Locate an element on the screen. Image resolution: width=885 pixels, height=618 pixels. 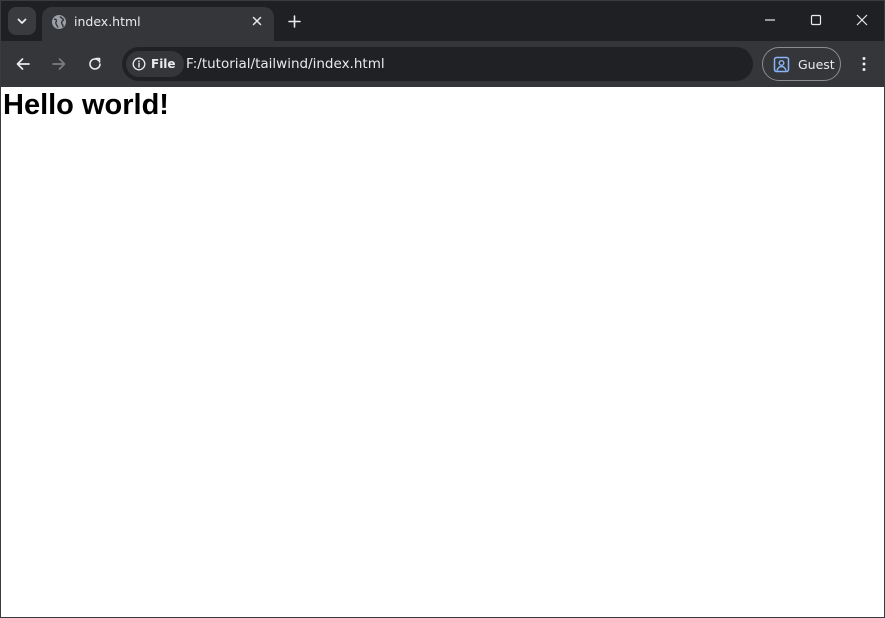
maximize-button is located at coordinates (816, 20).